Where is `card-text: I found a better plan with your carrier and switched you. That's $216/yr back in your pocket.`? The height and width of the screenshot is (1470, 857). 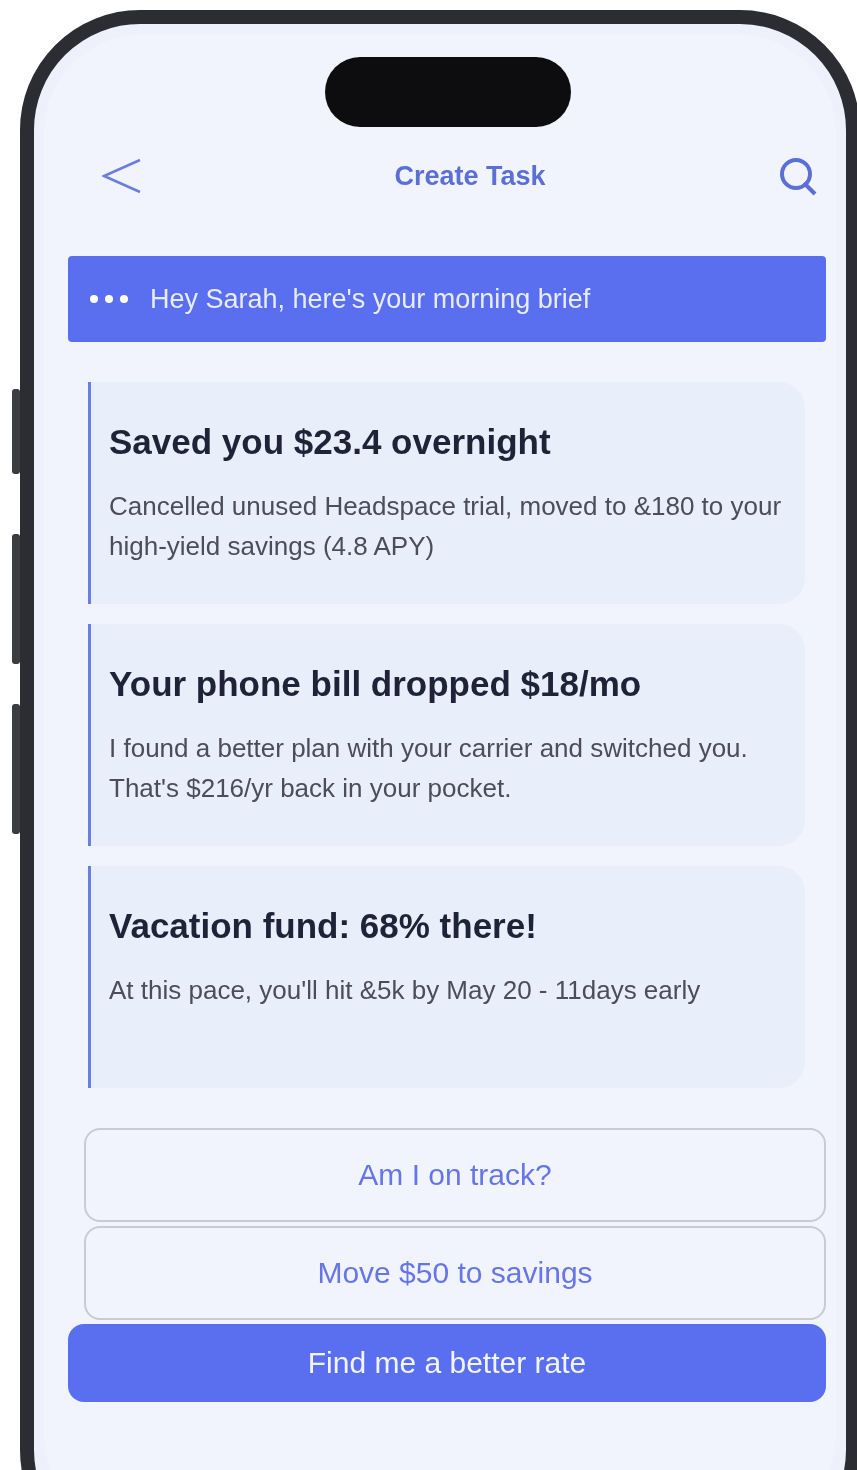 card-text: I found a better plan with your carrier and switched you. That's $216/yr back in your pocket. is located at coordinates (429, 768).